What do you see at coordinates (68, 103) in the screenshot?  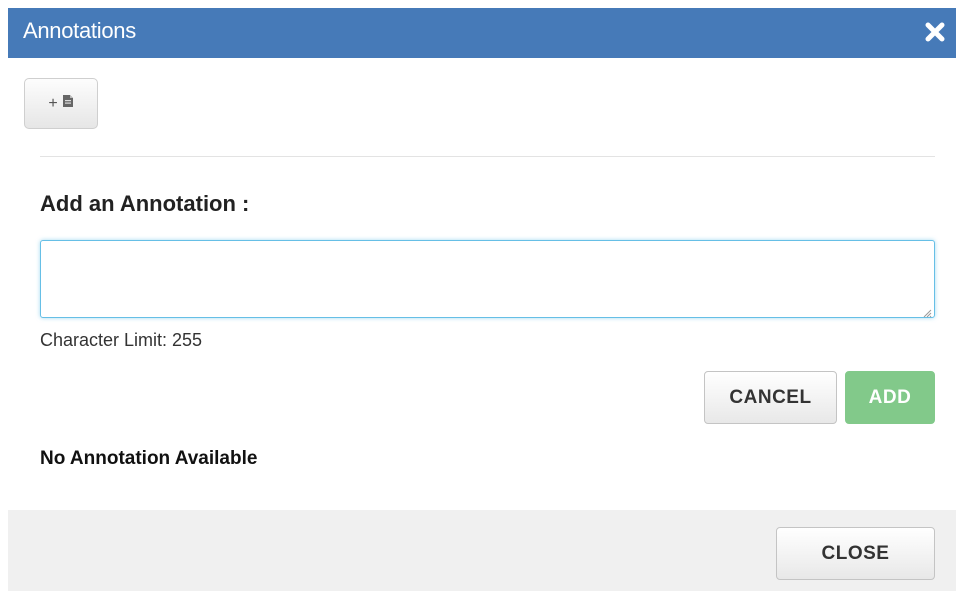 I see `document-icon` at bounding box center [68, 103].